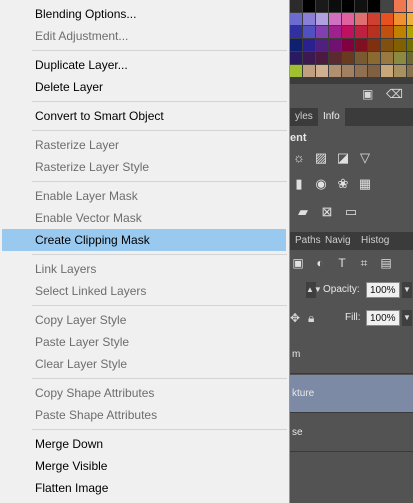  What do you see at coordinates (321, 184) in the screenshot?
I see `color-balance-icon: ◉` at bounding box center [321, 184].